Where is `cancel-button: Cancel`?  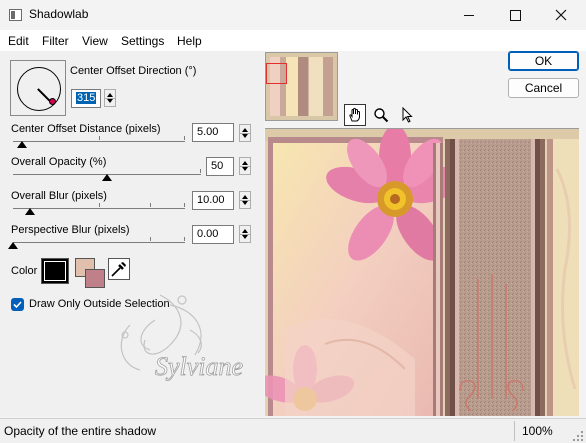
cancel-button: Cancel is located at coordinates (543, 88).